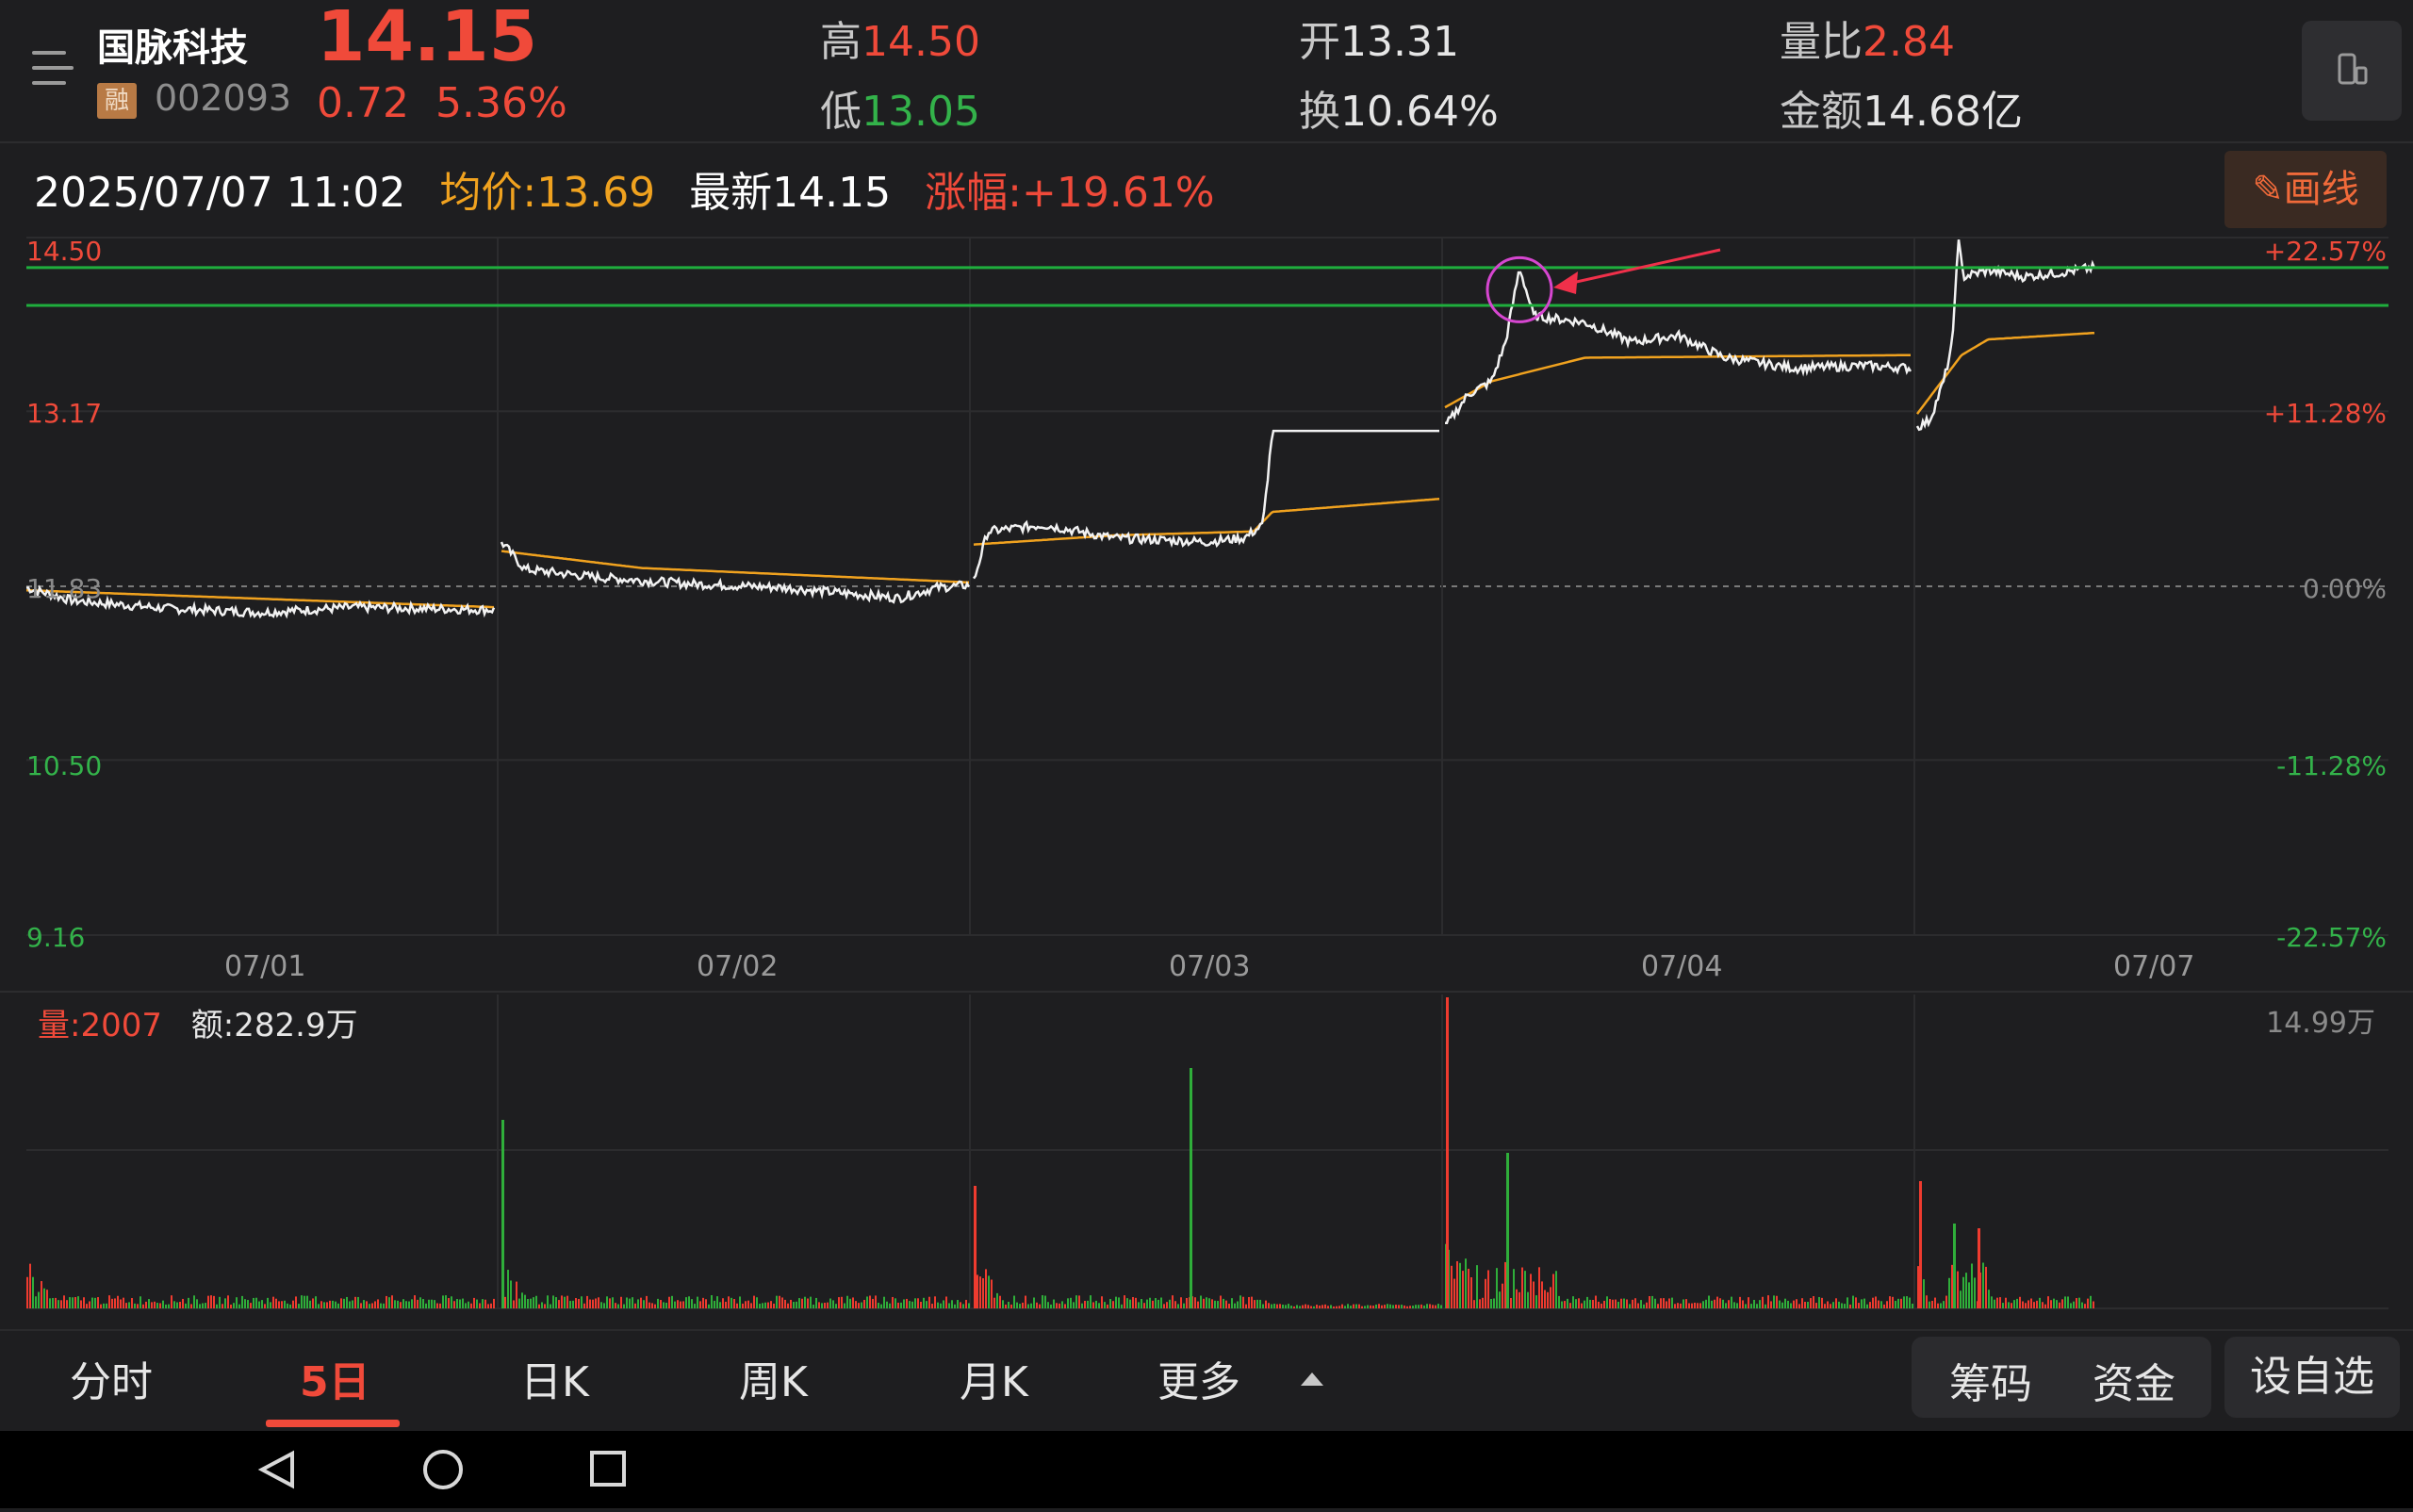 This screenshot has height=1512, width=2413. I want to click on system-nav-bar, so click(1206, 1470).